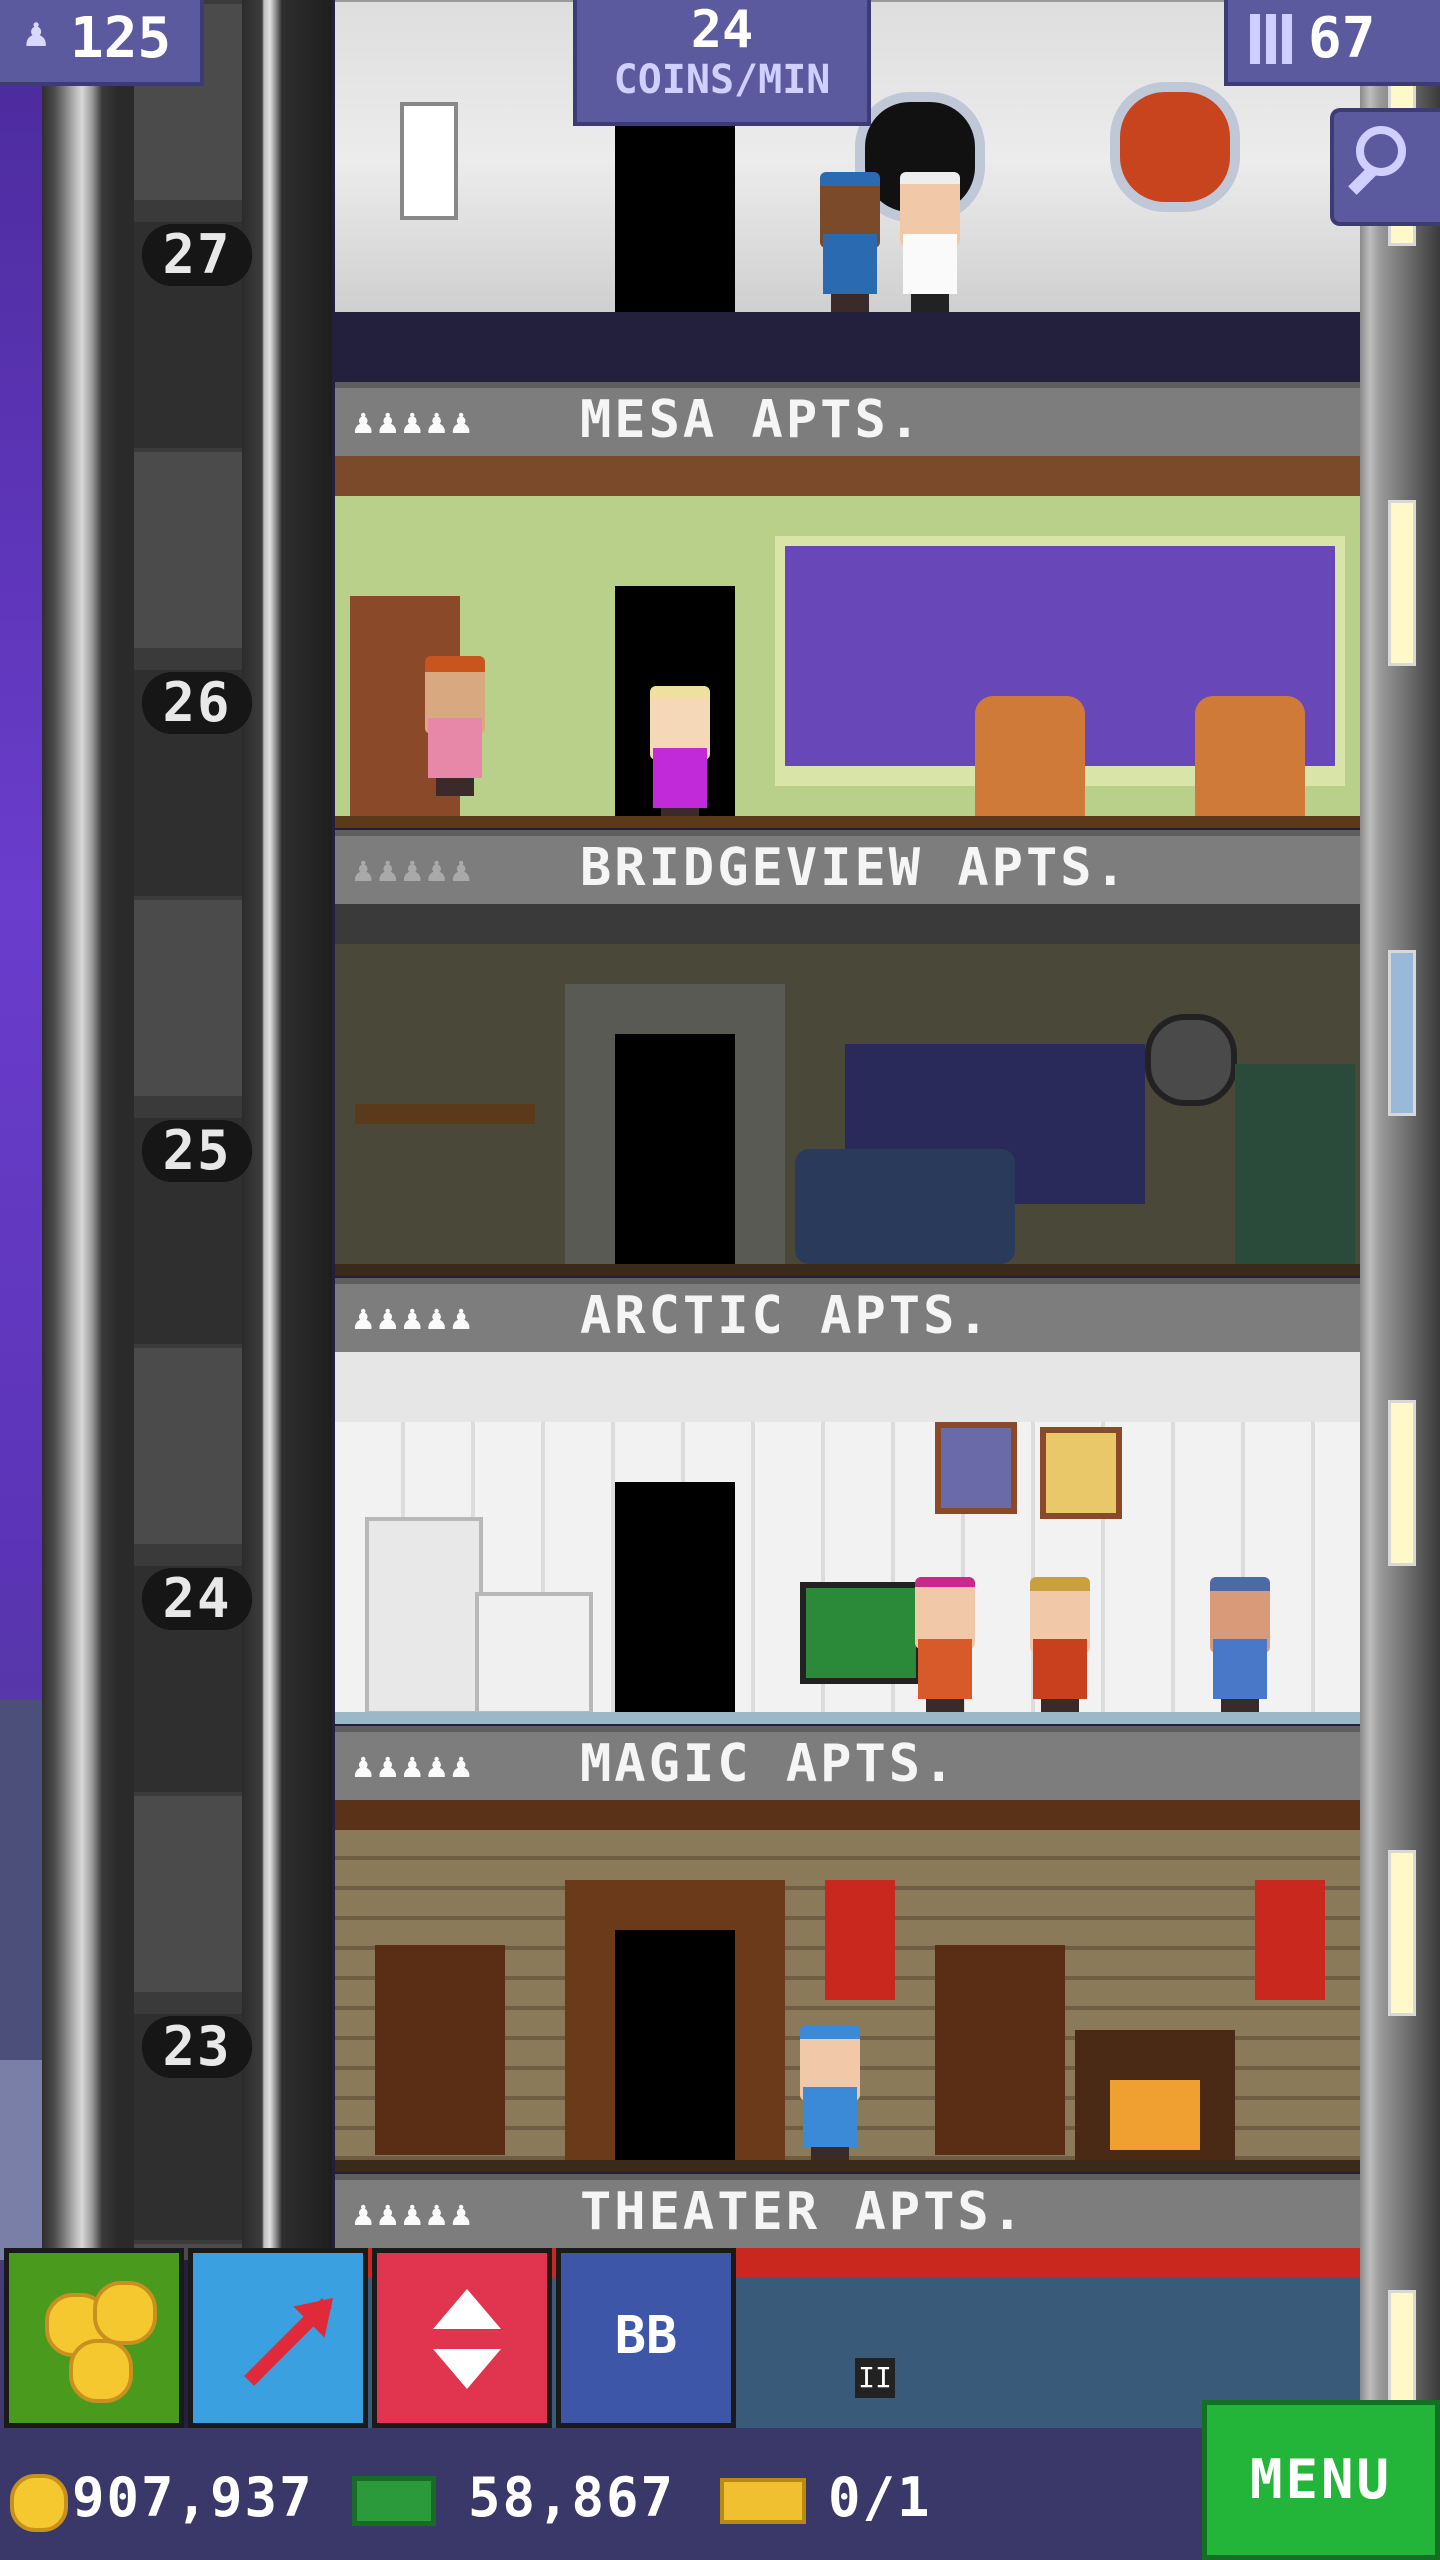  Describe the element at coordinates (847, 642) in the screenshot. I see `floor-26-mesa-room` at that location.